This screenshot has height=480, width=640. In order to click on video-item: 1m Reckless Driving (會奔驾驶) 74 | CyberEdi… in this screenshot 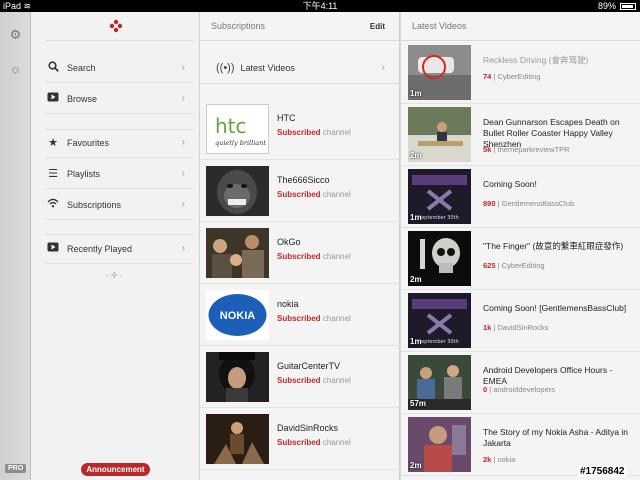, I will do `click(520, 73)`.